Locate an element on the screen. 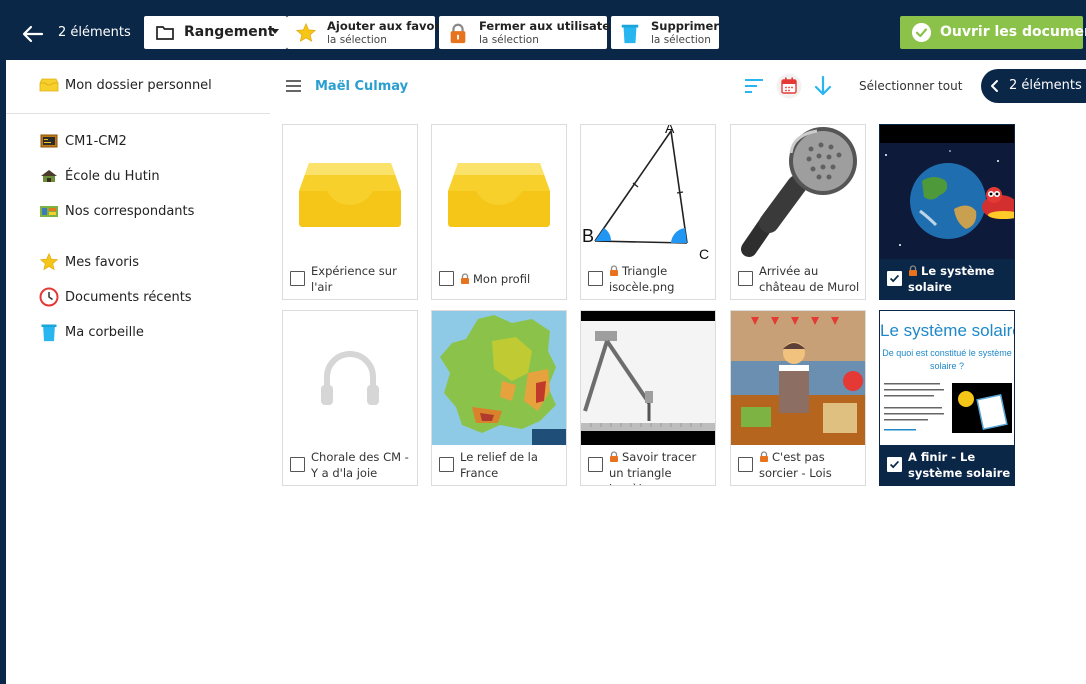  chevron-down-icon is located at coordinates (275, 31).